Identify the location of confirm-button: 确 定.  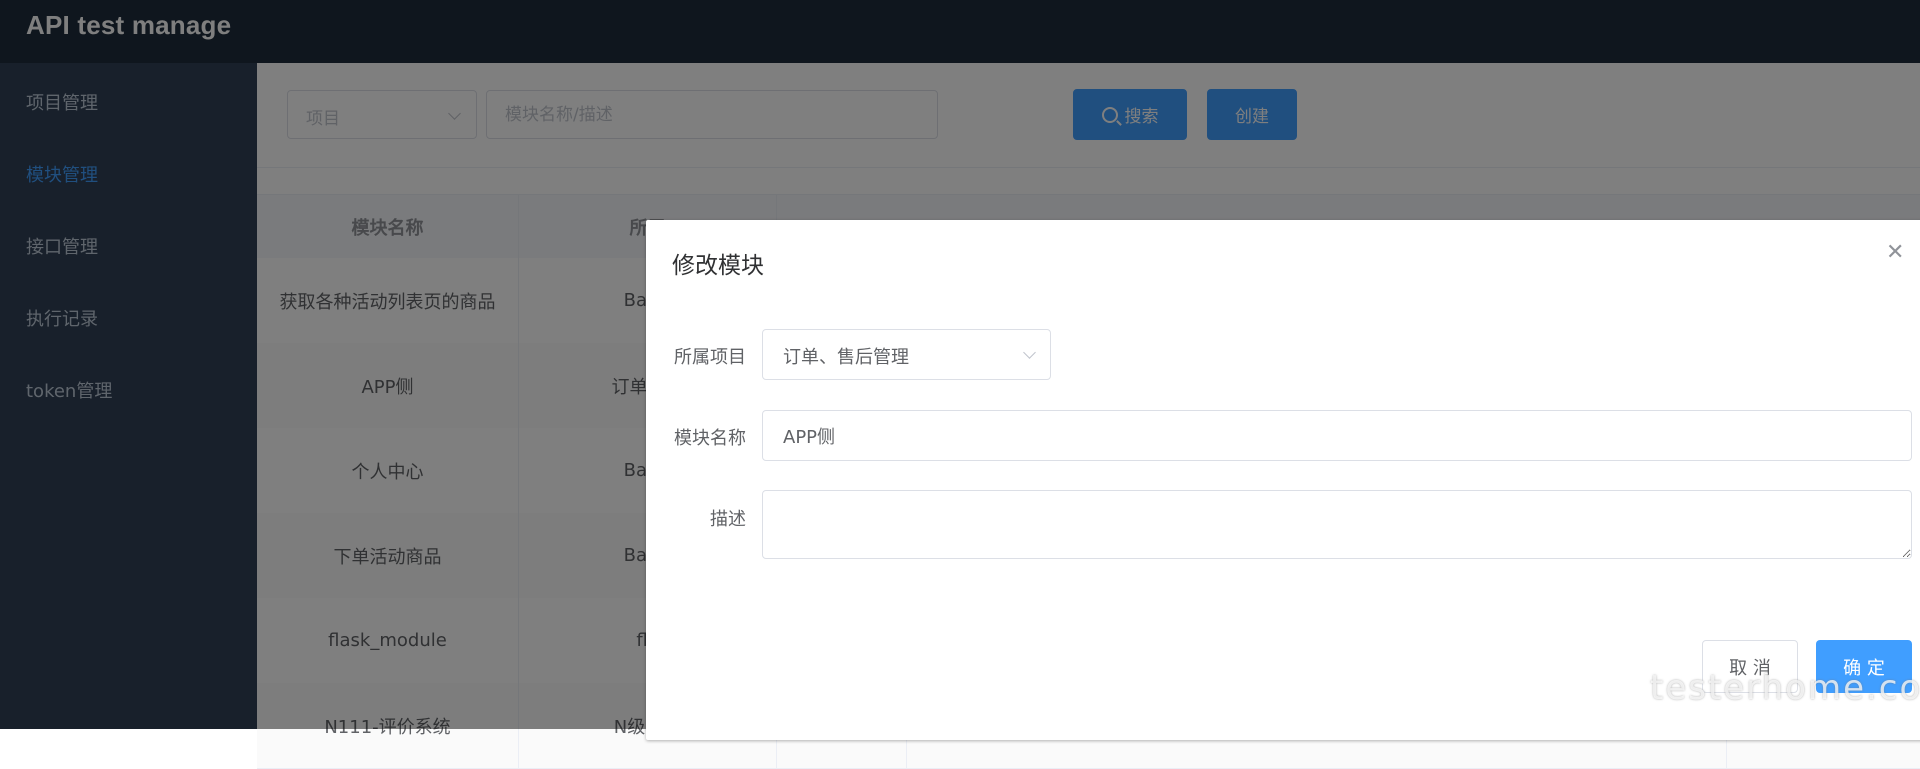
(1864, 666).